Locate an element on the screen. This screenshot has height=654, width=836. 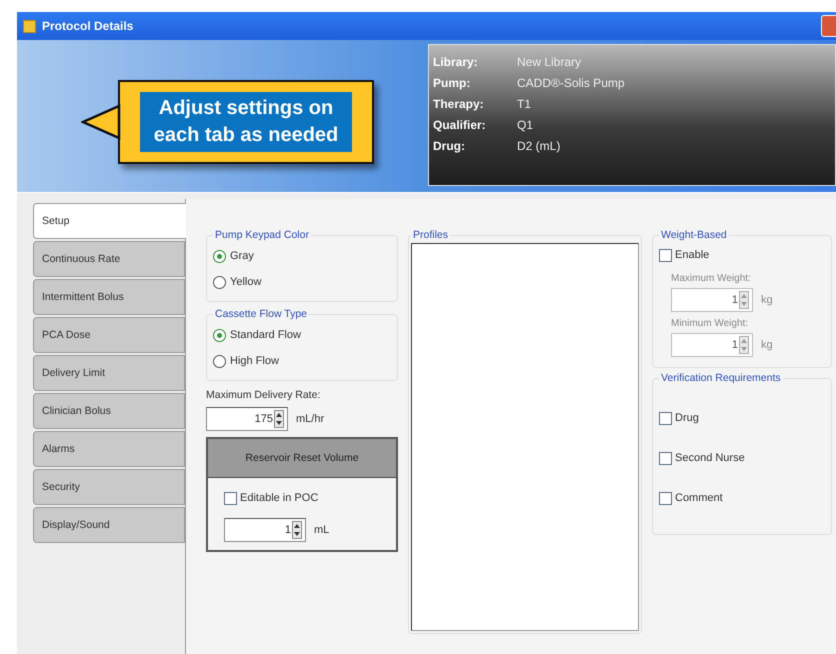
callout-text: Adjust settings on each tab as needed is located at coordinates (246, 122).